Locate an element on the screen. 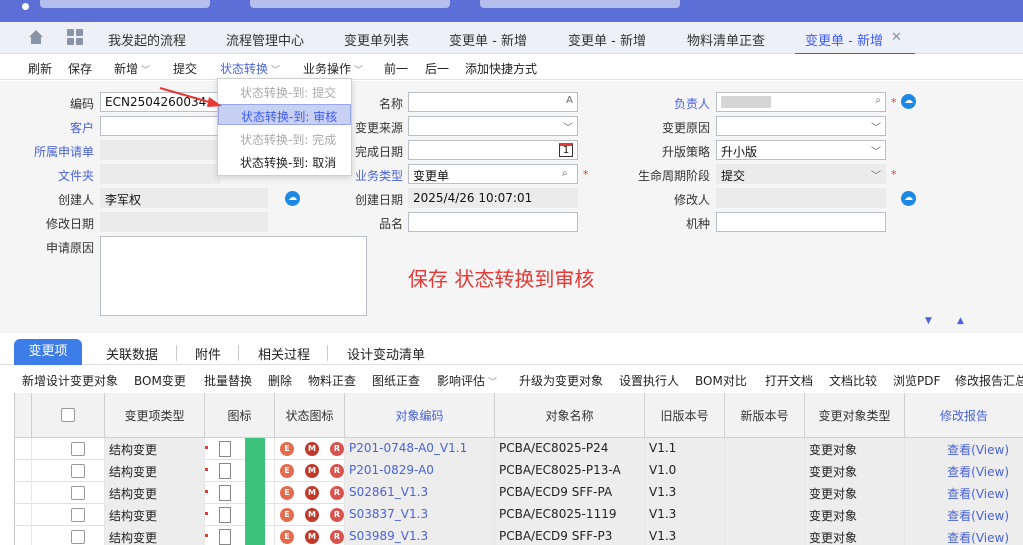 Image resolution: width=1023 pixels, height=545 pixels. row-object-code: S02861_V1.3 is located at coordinates (420, 493).